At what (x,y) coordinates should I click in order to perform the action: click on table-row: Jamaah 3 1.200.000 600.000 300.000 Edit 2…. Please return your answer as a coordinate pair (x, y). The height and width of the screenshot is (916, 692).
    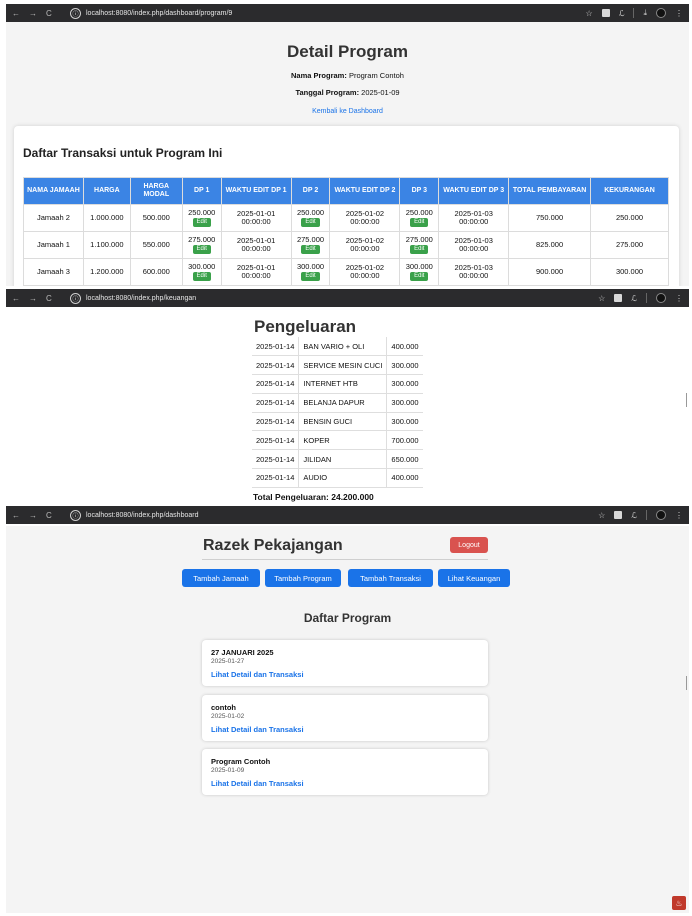
    Looking at the image, I should click on (346, 272).